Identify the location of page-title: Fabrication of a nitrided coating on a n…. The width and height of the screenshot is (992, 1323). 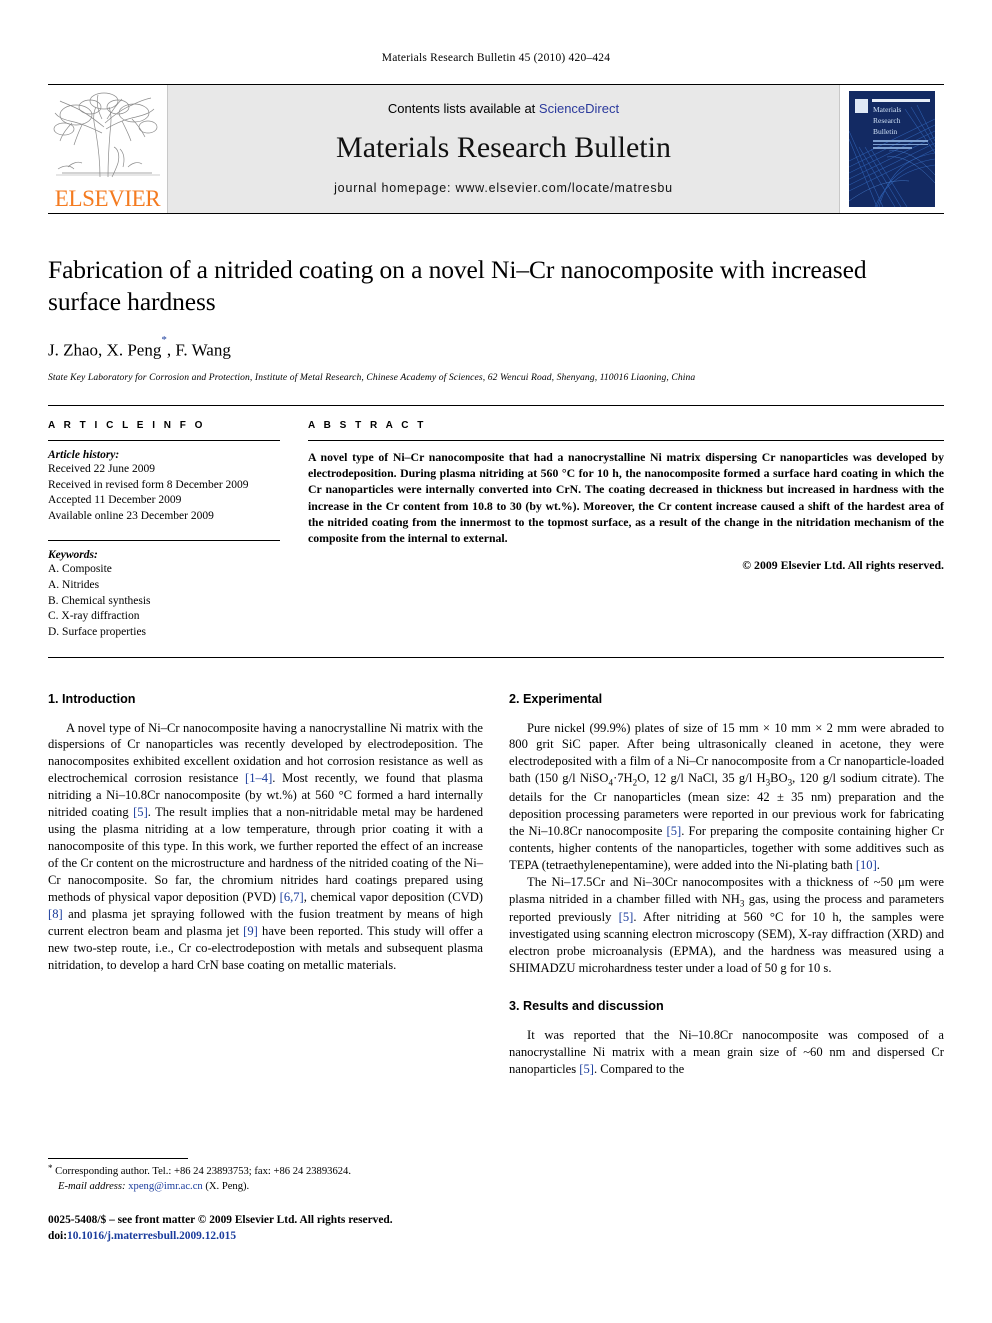
(457, 286).